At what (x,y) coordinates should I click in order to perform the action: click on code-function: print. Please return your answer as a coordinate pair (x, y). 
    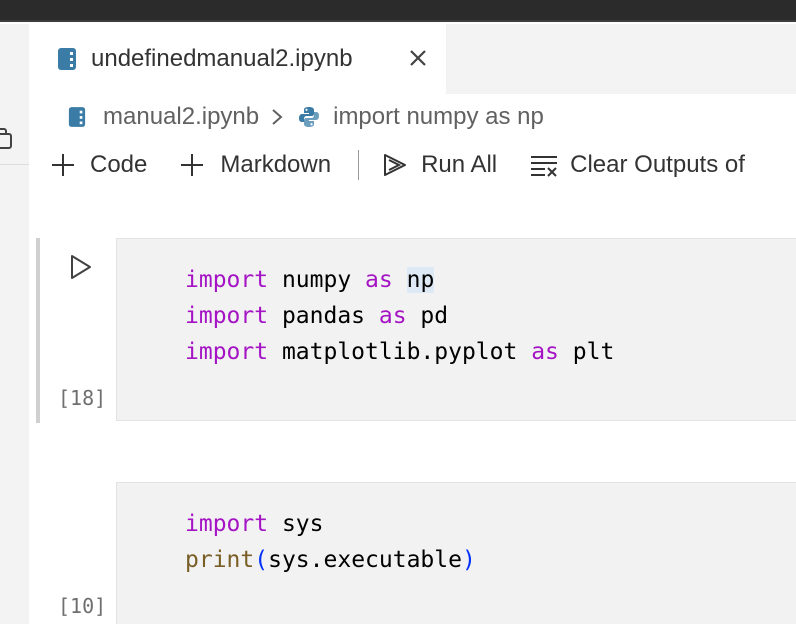
    Looking at the image, I should click on (220, 560).